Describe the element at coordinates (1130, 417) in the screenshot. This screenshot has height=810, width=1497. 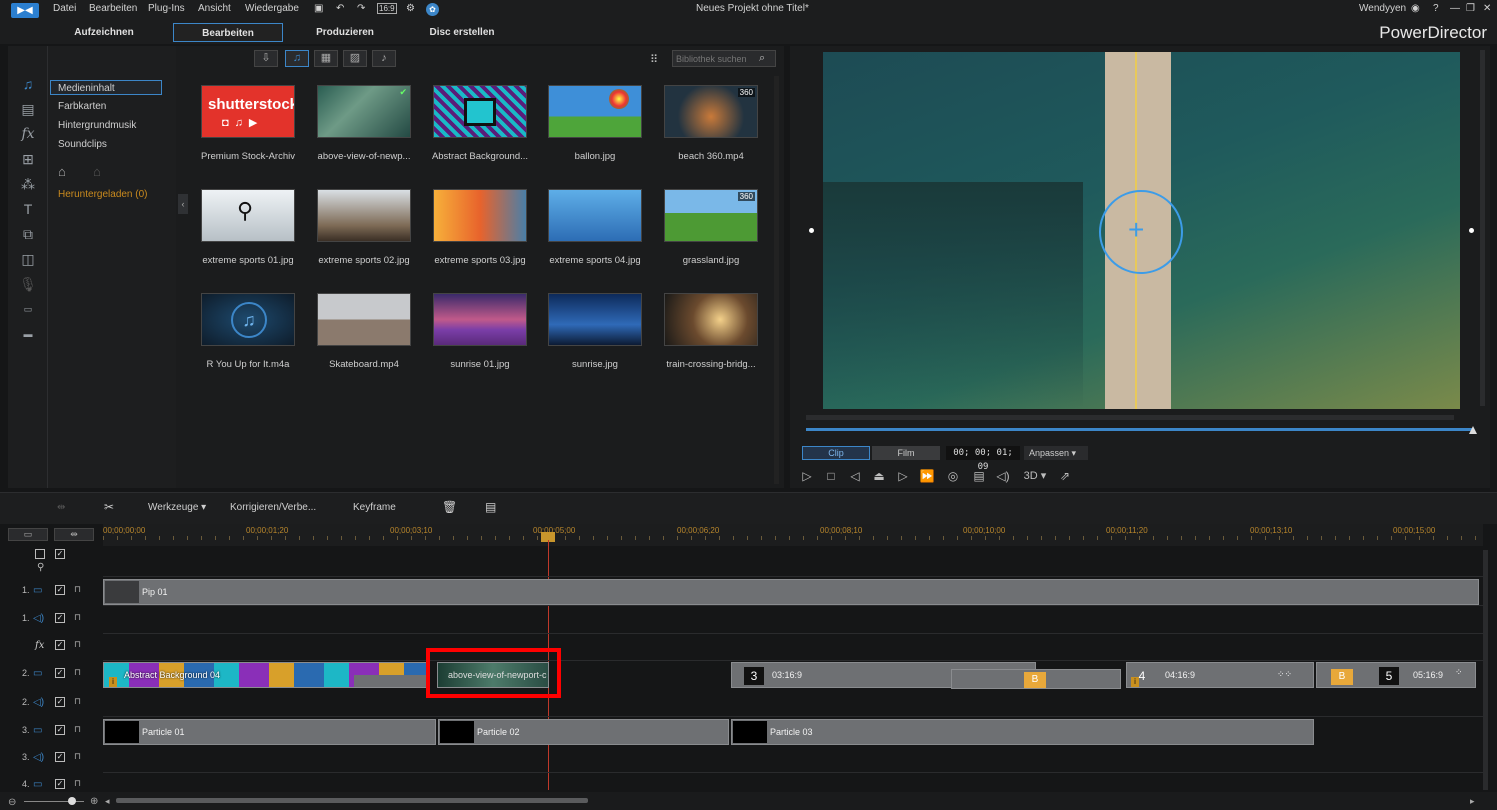
I see `preview-hscrollbar` at that location.